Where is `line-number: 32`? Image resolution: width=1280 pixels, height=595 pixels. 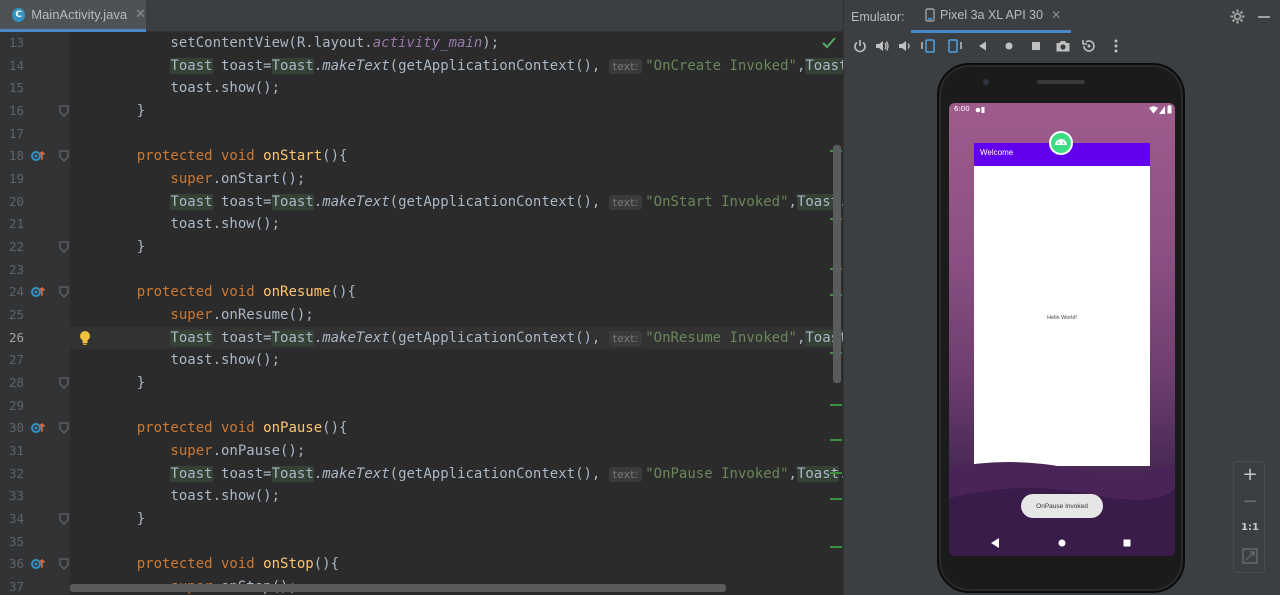 line-number: 32 is located at coordinates (16, 473).